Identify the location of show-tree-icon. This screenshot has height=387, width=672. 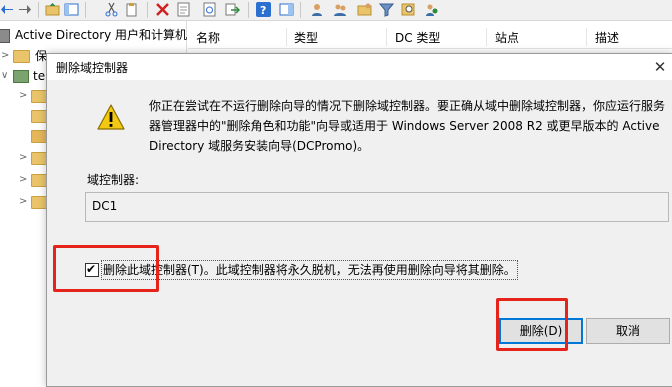
(71, 9).